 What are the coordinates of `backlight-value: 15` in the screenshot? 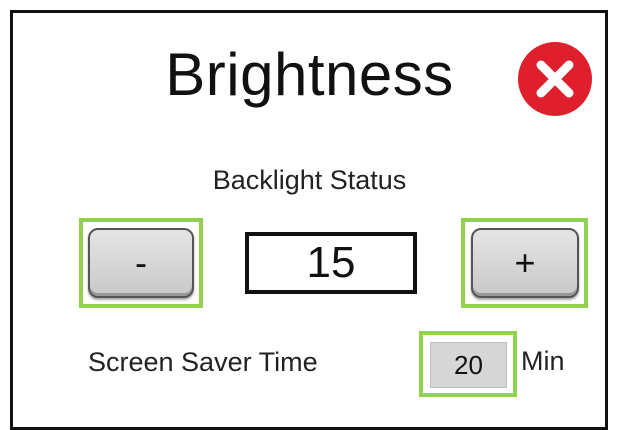 It's located at (331, 263).